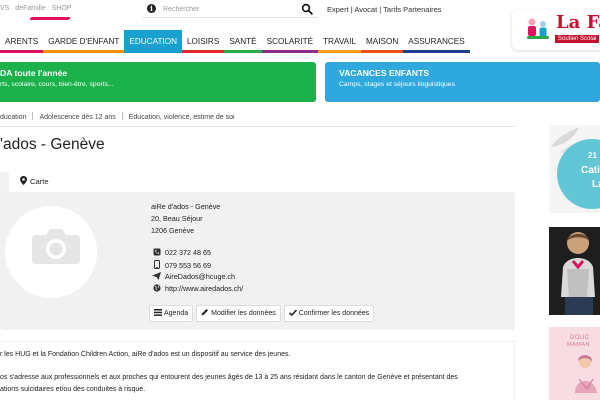 The width and height of the screenshot is (600, 400). Describe the element at coordinates (200, 276) in the screenshot. I see `email-address: AireDados@hcuge.ch` at that location.